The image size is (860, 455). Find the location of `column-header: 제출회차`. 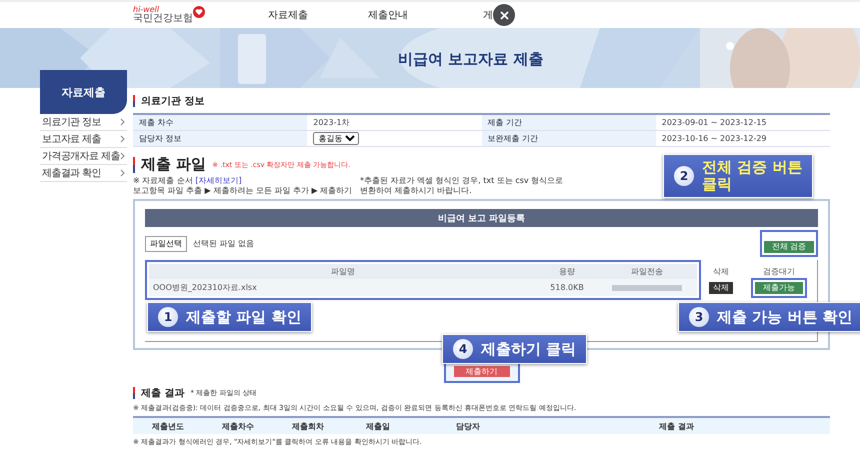

column-header: 제출회차 is located at coordinates (308, 426).